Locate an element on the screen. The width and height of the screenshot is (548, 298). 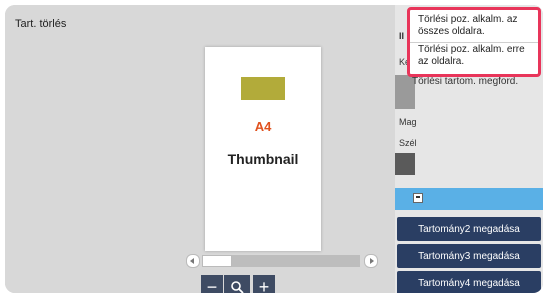
zoom-in-button: + is located at coordinates (264, 284).